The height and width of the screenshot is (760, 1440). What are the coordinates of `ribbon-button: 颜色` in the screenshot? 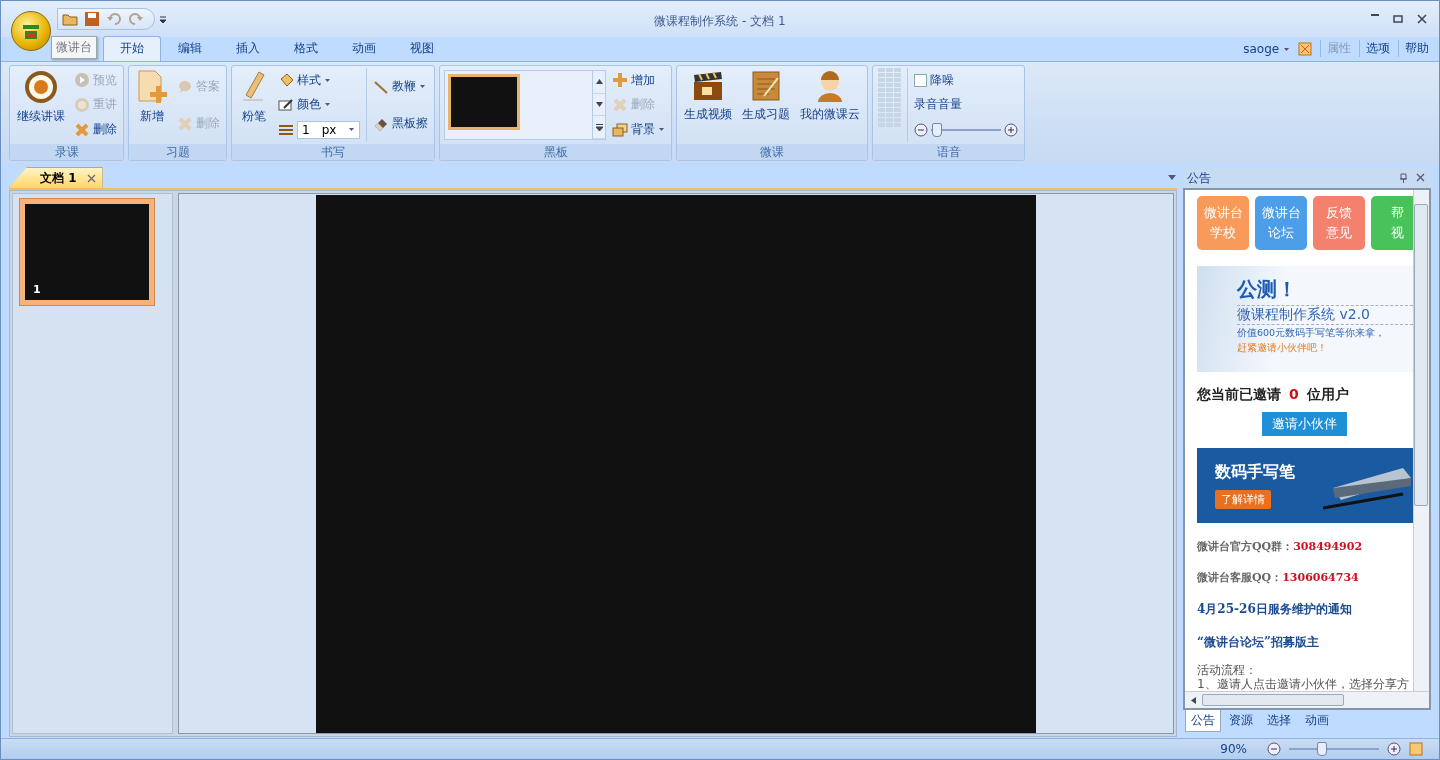 It's located at (319, 105).